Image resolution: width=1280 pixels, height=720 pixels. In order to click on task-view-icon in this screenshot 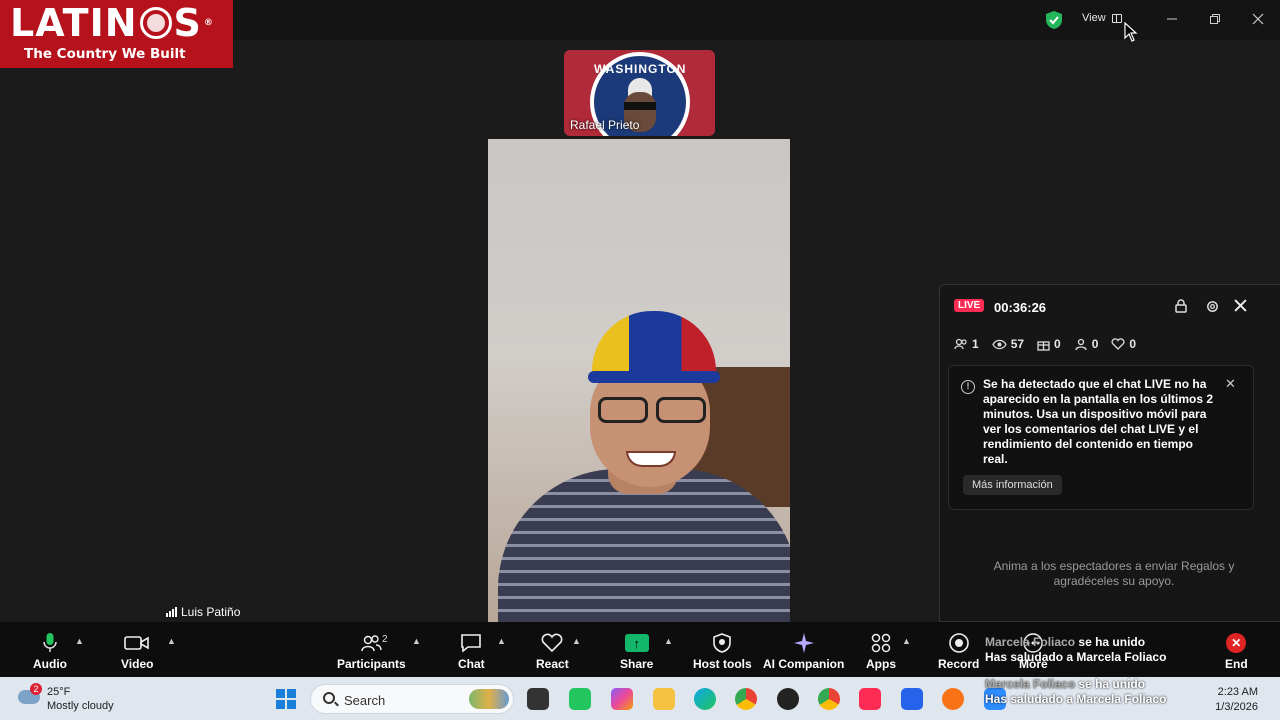, I will do `click(538, 699)`.